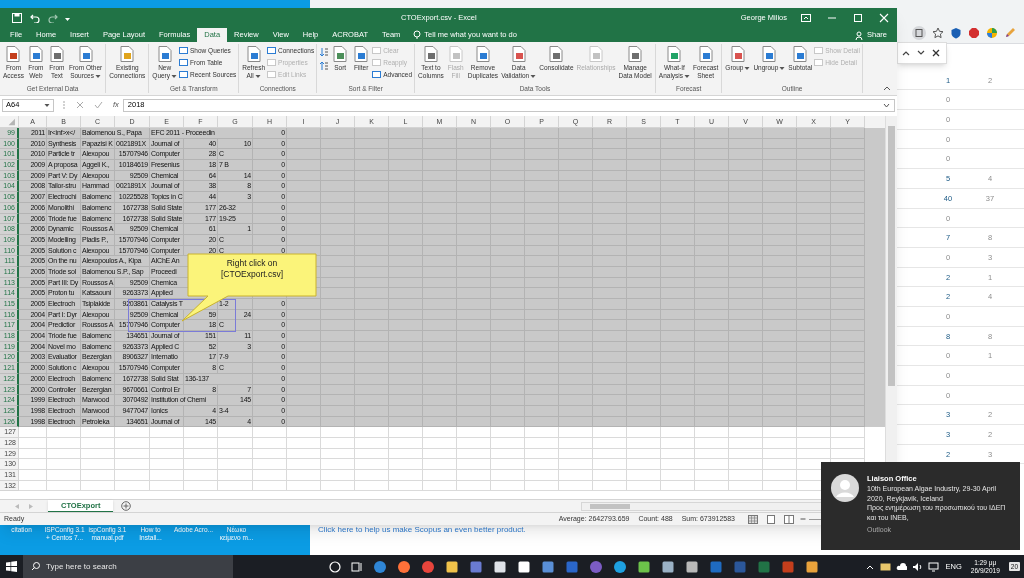  Describe the element at coordinates (357, 566) in the screenshot. I see `task-view-icon` at that location.